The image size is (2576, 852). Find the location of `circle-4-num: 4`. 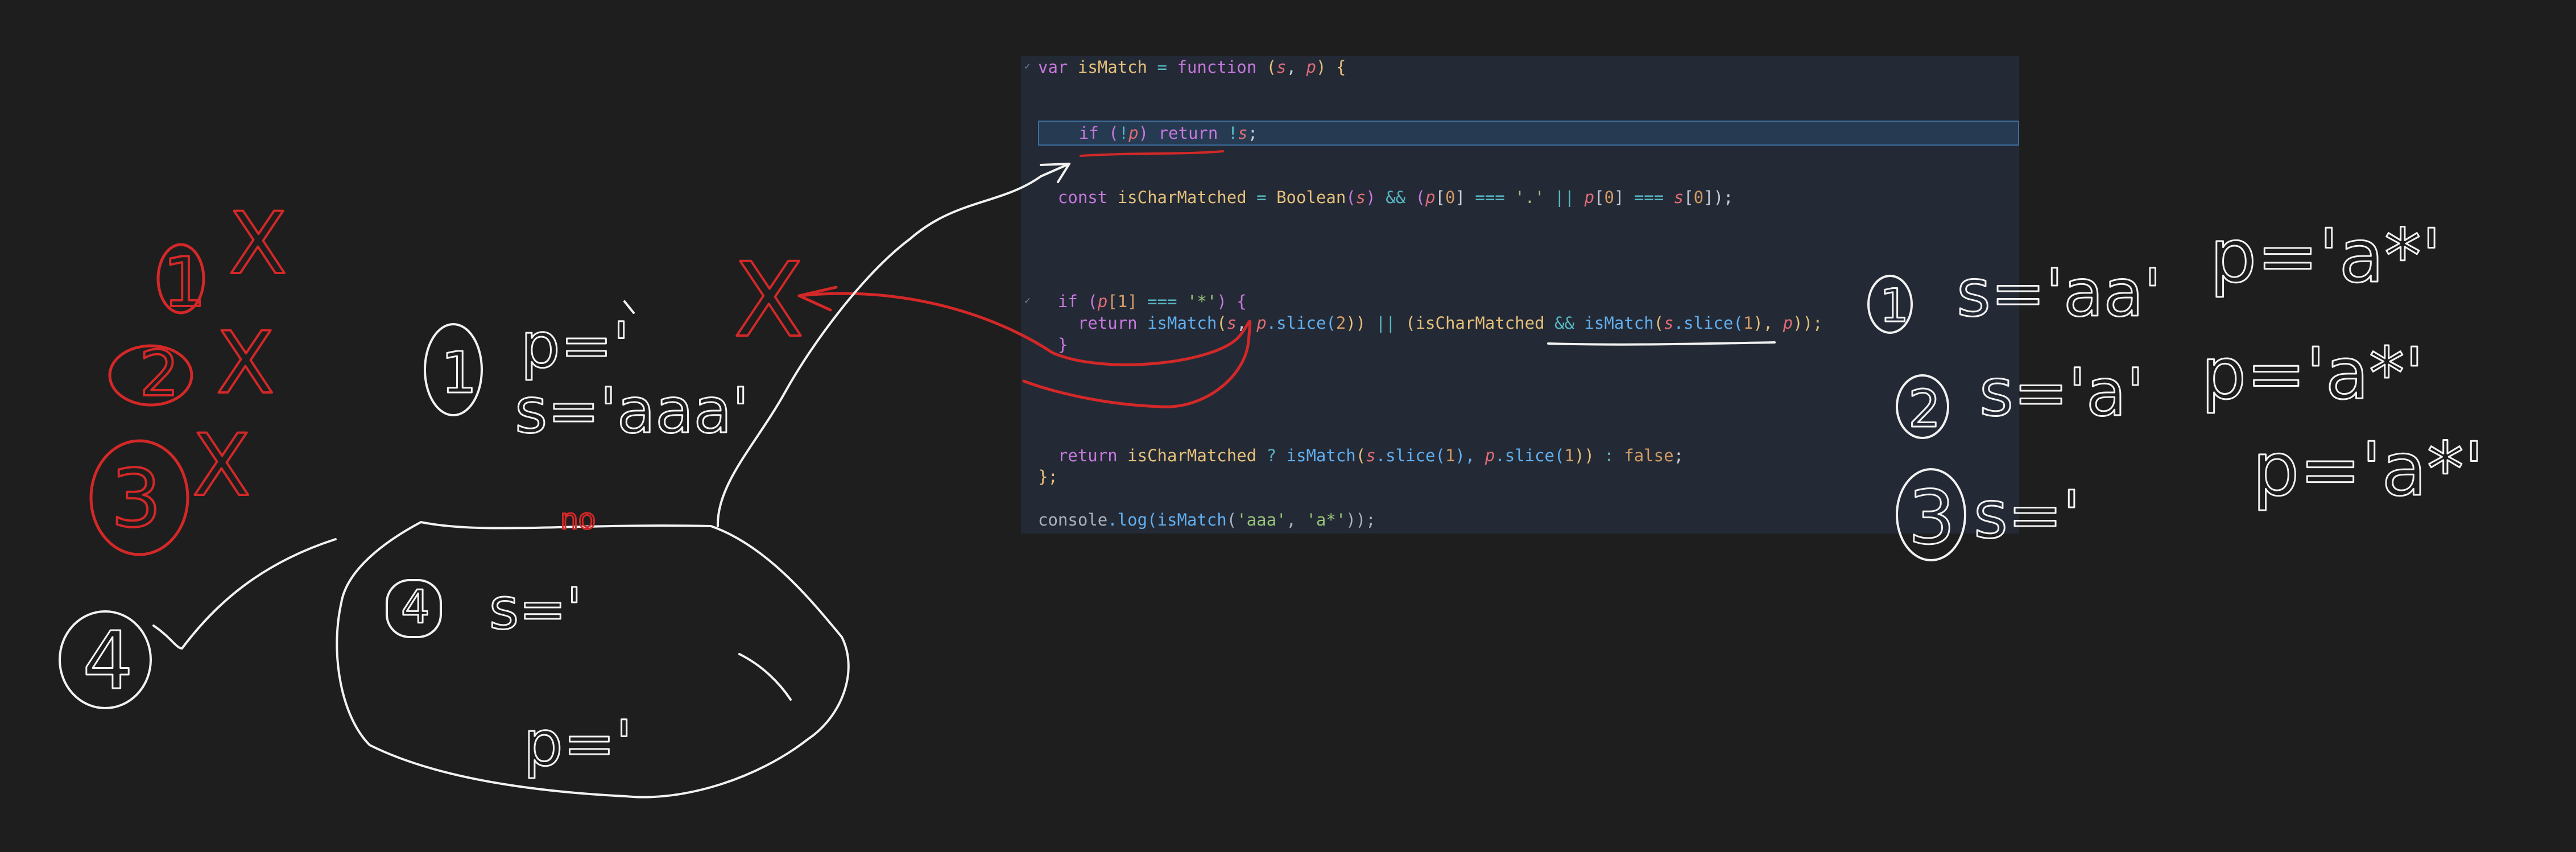

circle-4-num: 4 is located at coordinates (107, 662).